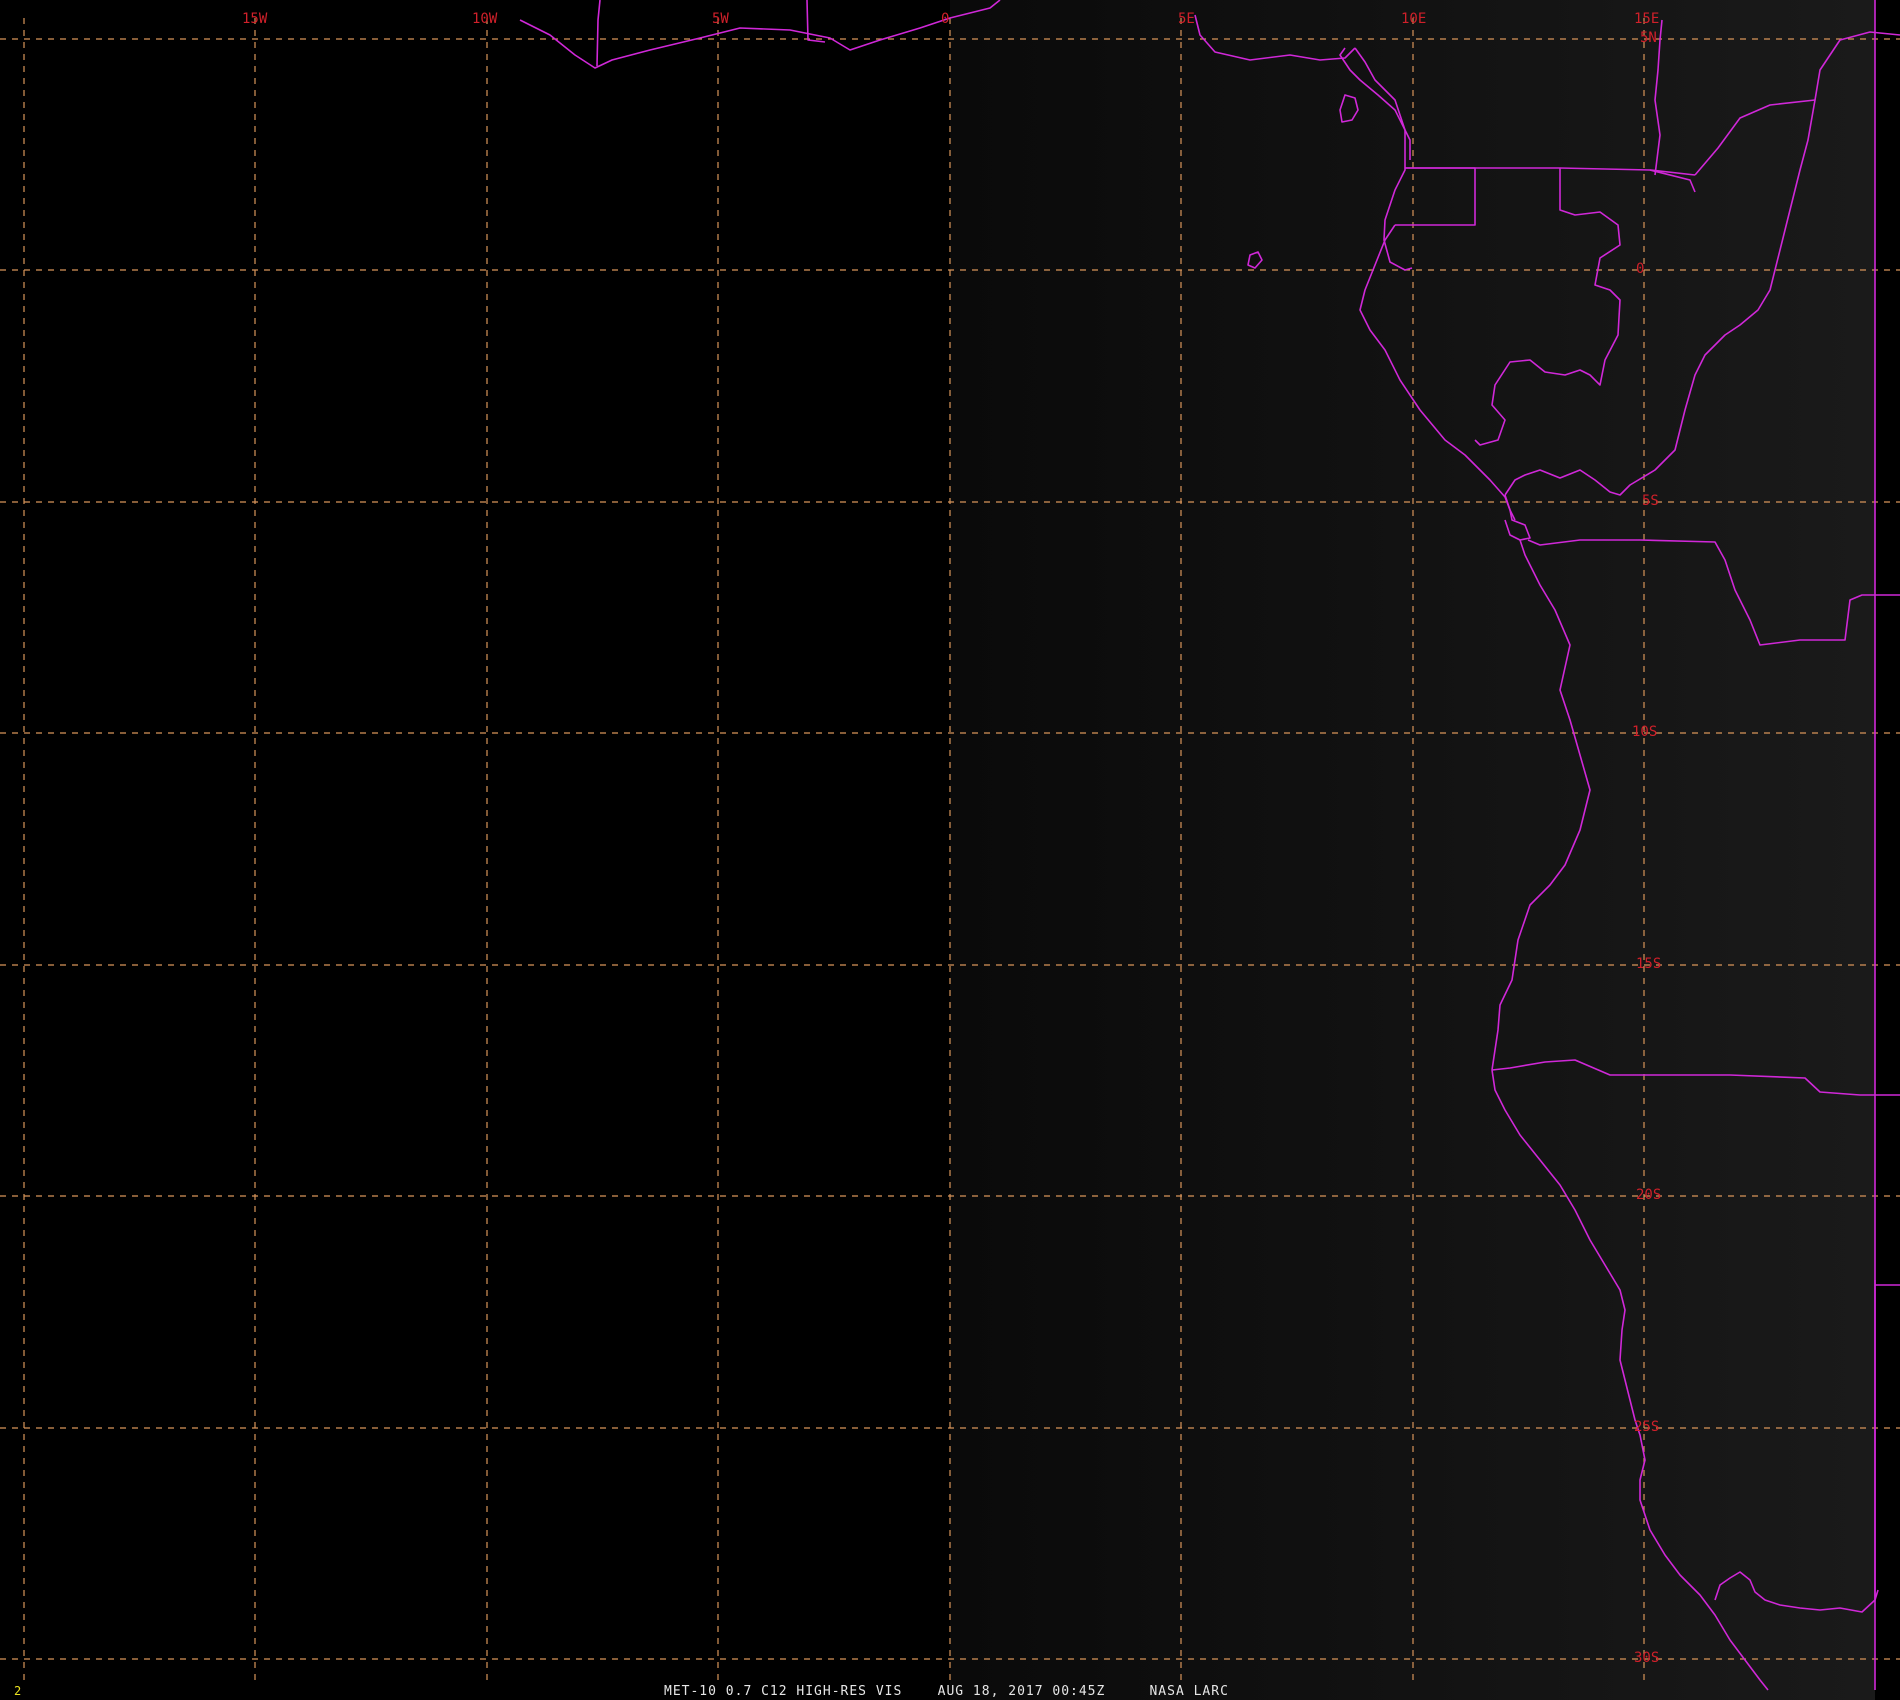  I want to click on lon-label-10e: 10E, so click(1413, 19).